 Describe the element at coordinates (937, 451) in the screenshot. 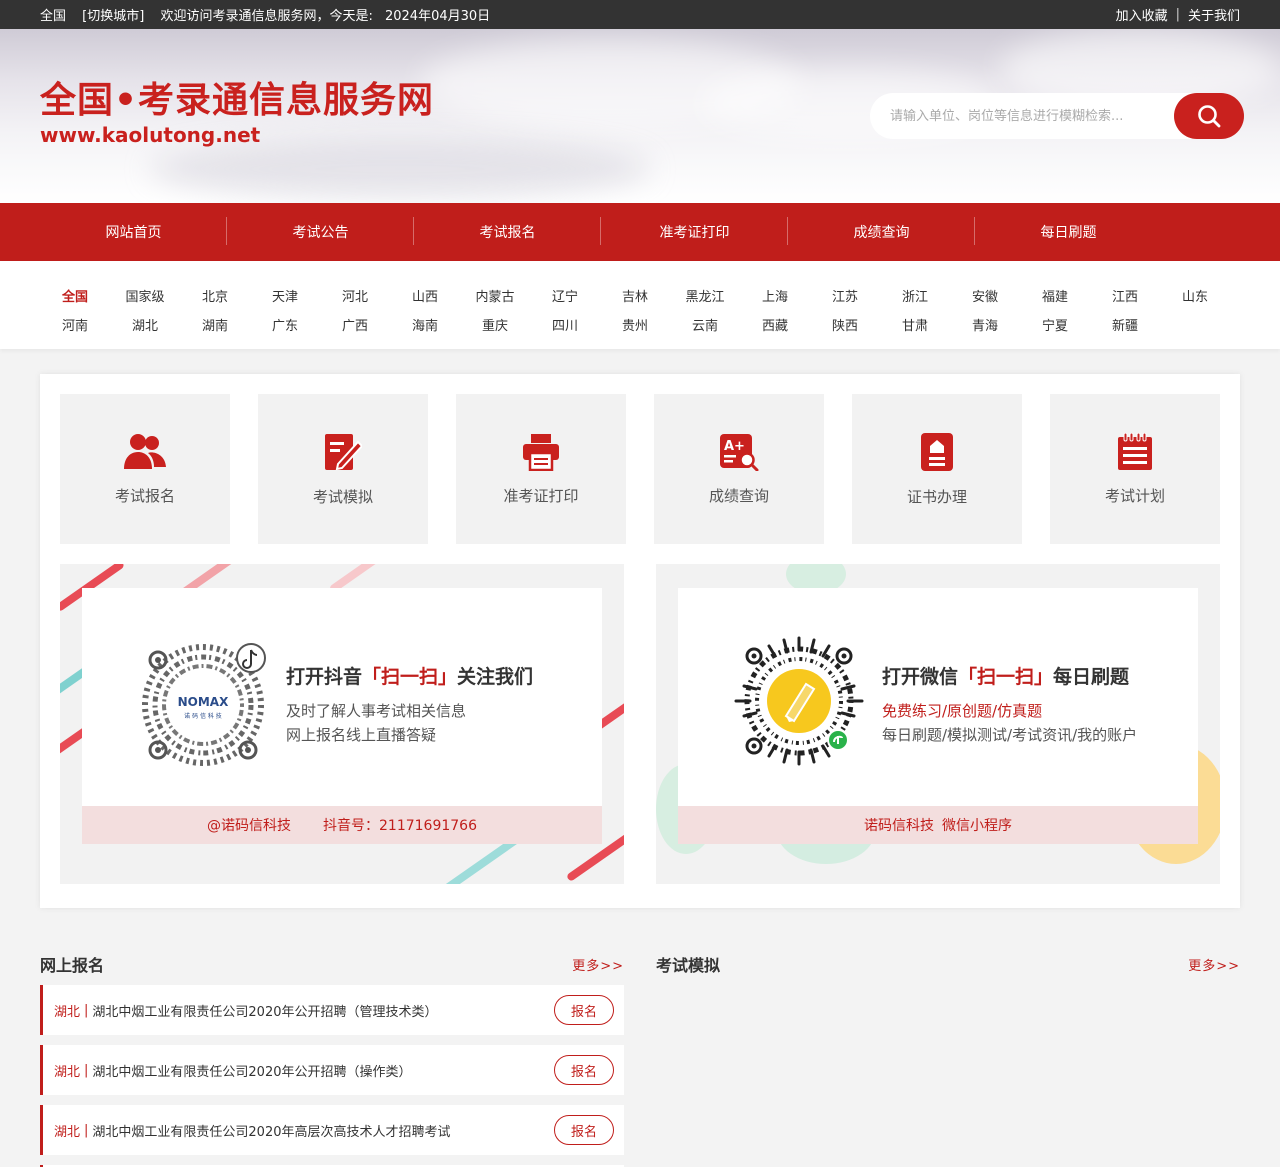

I see `certificate-icon` at that location.